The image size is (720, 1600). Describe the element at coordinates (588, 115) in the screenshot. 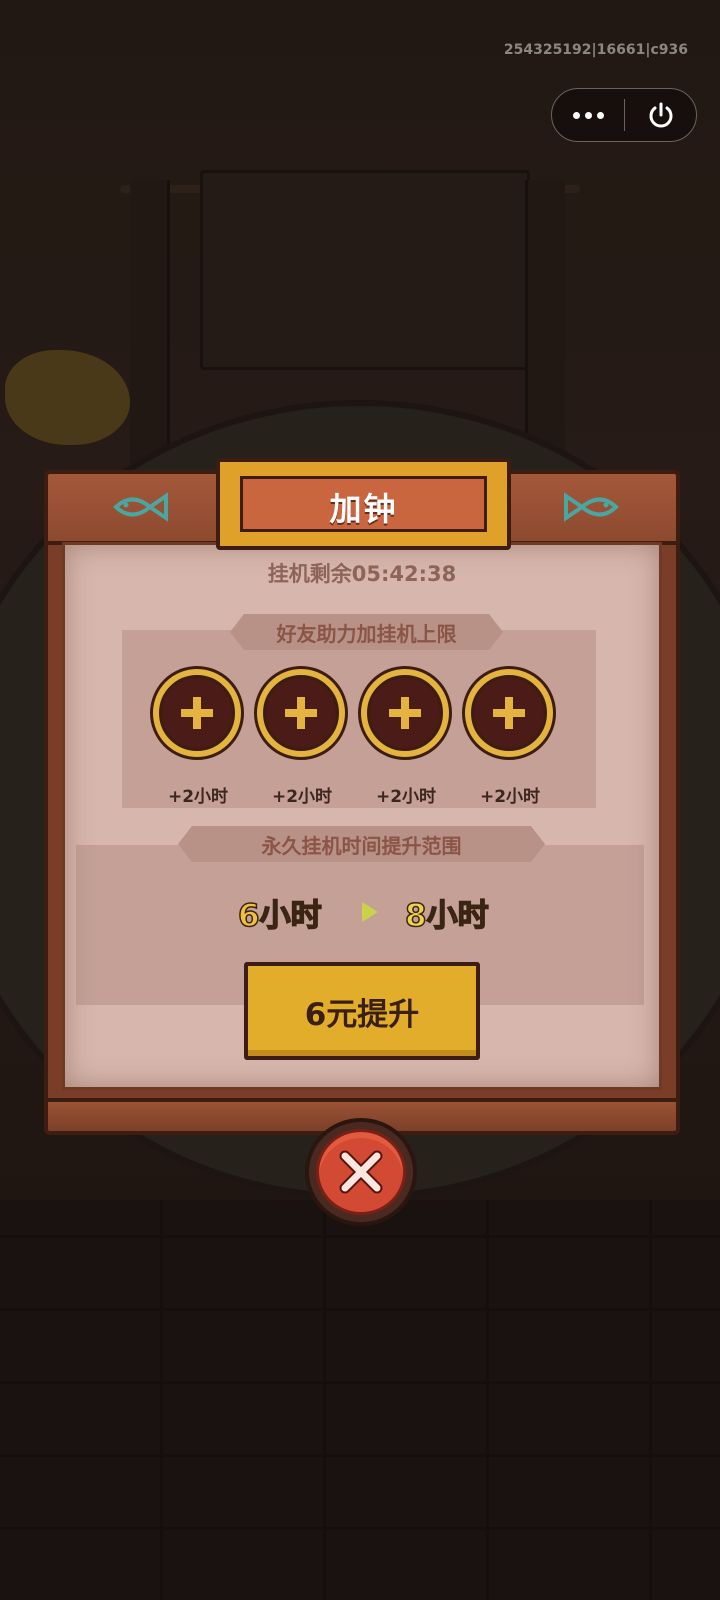

I see `more-dots-icon` at that location.